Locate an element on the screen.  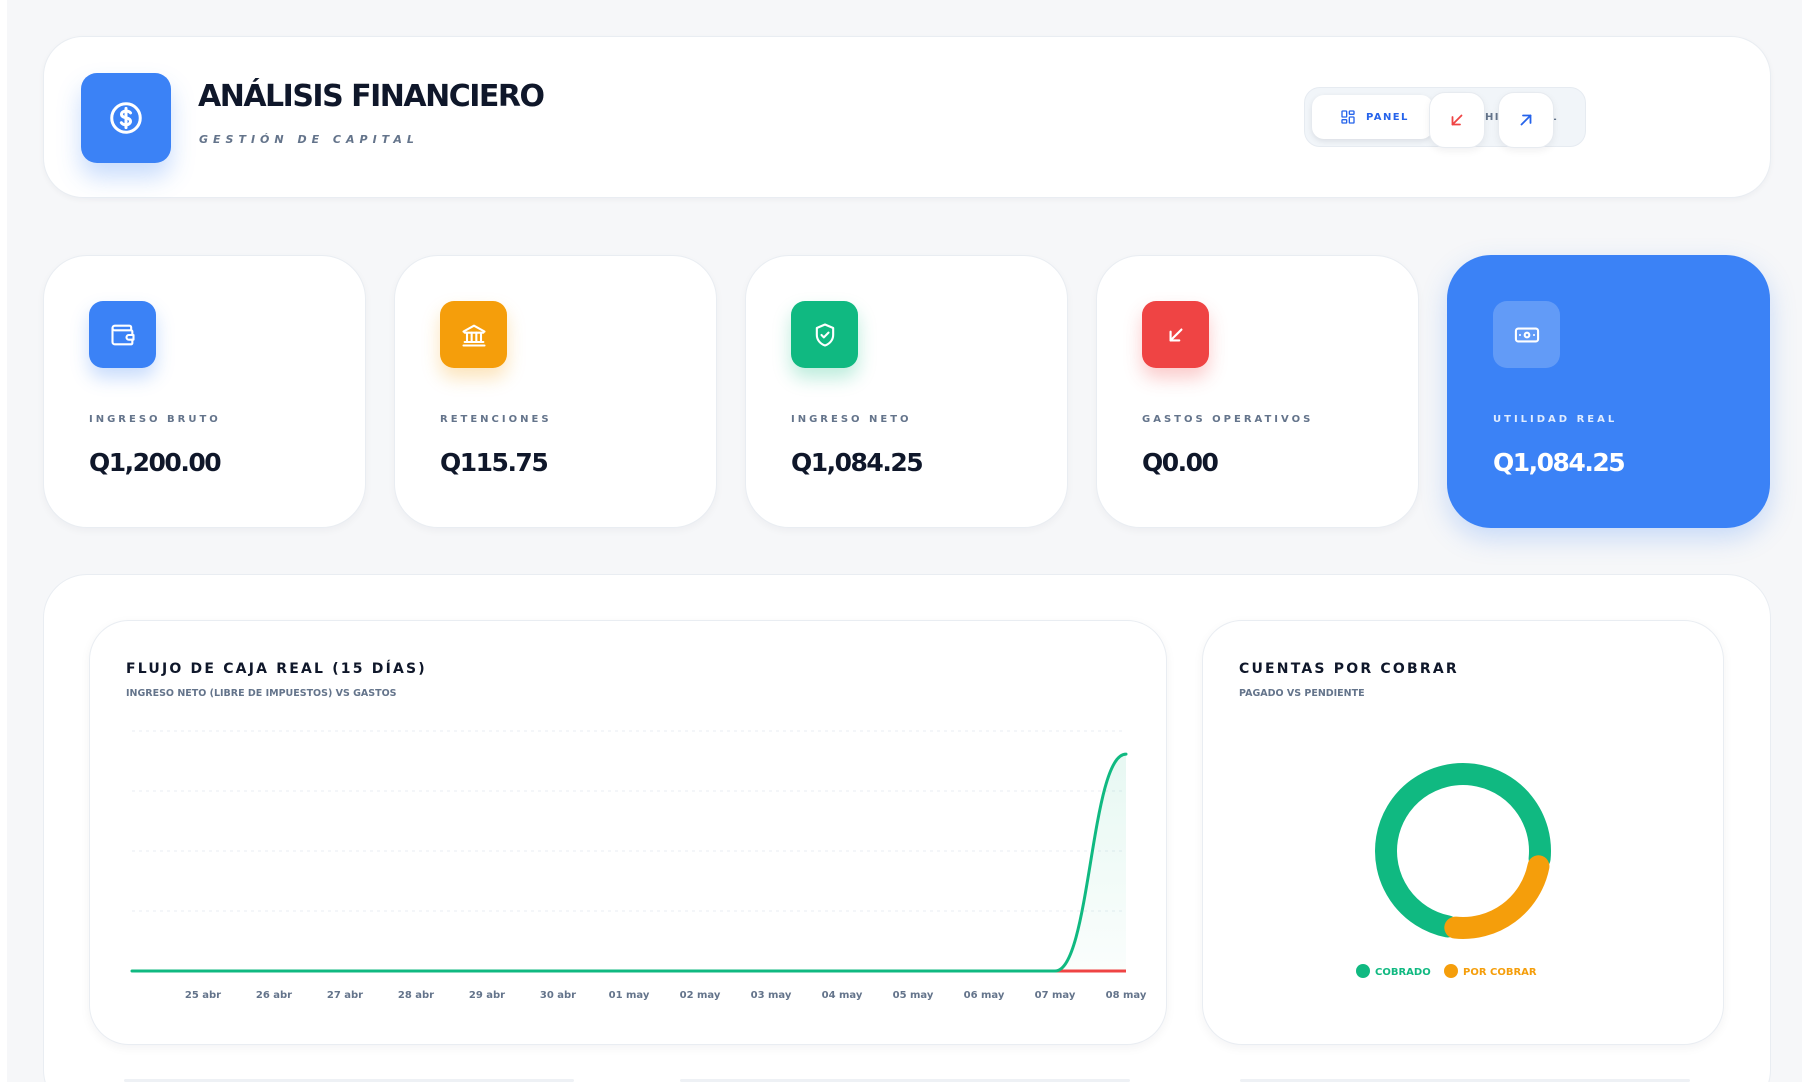
shield-check-icon is located at coordinates (824, 334).